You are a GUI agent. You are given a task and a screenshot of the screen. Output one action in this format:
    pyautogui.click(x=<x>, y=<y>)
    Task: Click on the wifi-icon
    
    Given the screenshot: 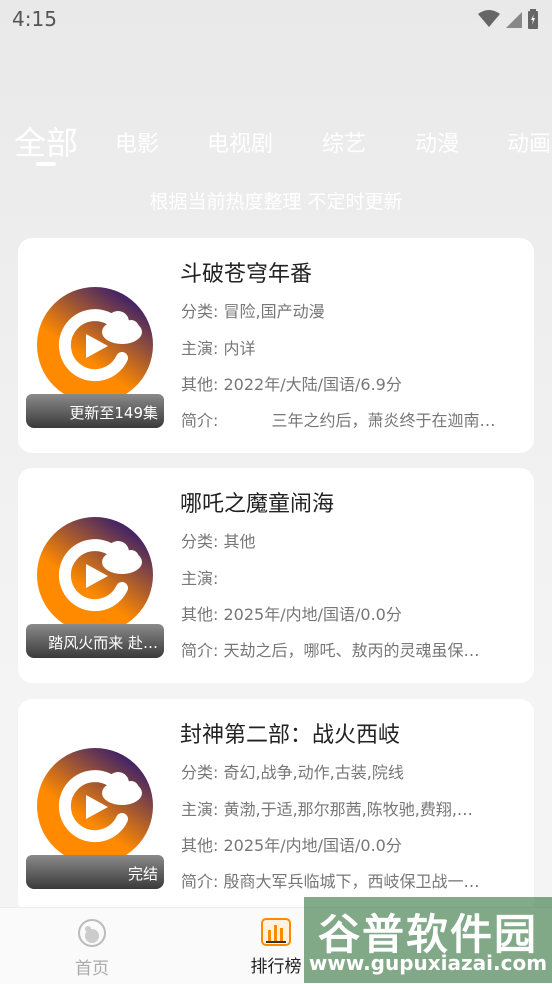 What is the action you would take?
    pyautogui.click(x=489, y=18)
    